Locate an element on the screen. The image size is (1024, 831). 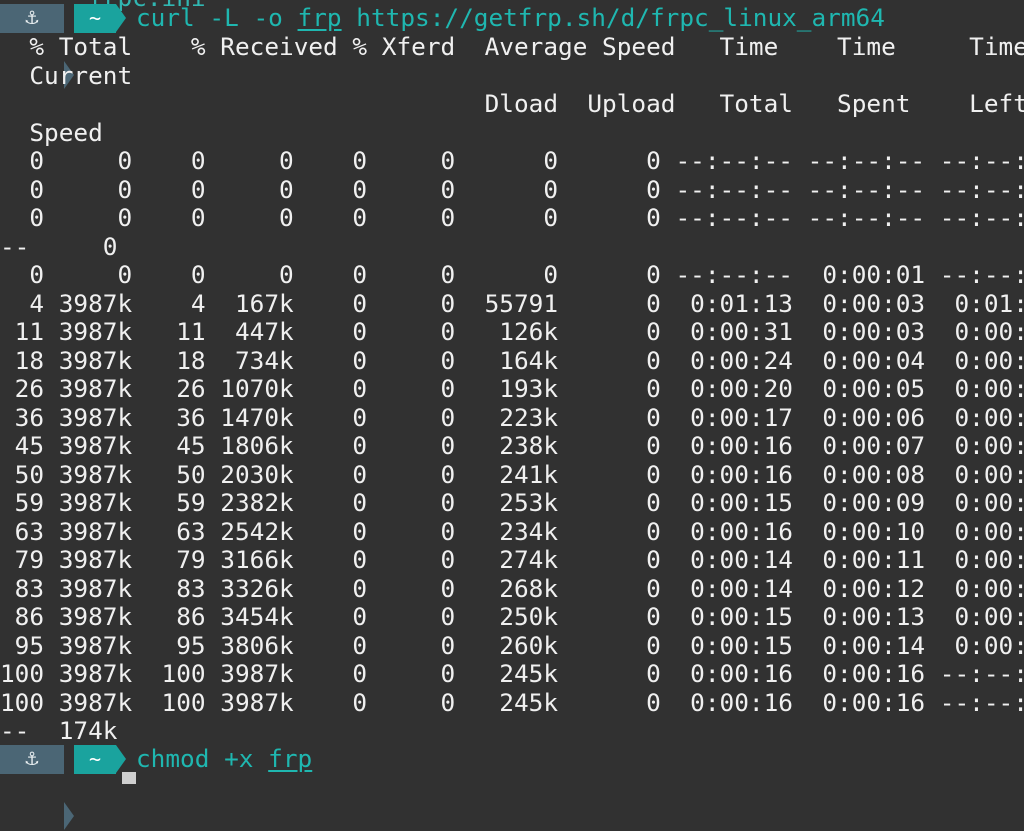
text-cursor is located at coordinates (129, 778).